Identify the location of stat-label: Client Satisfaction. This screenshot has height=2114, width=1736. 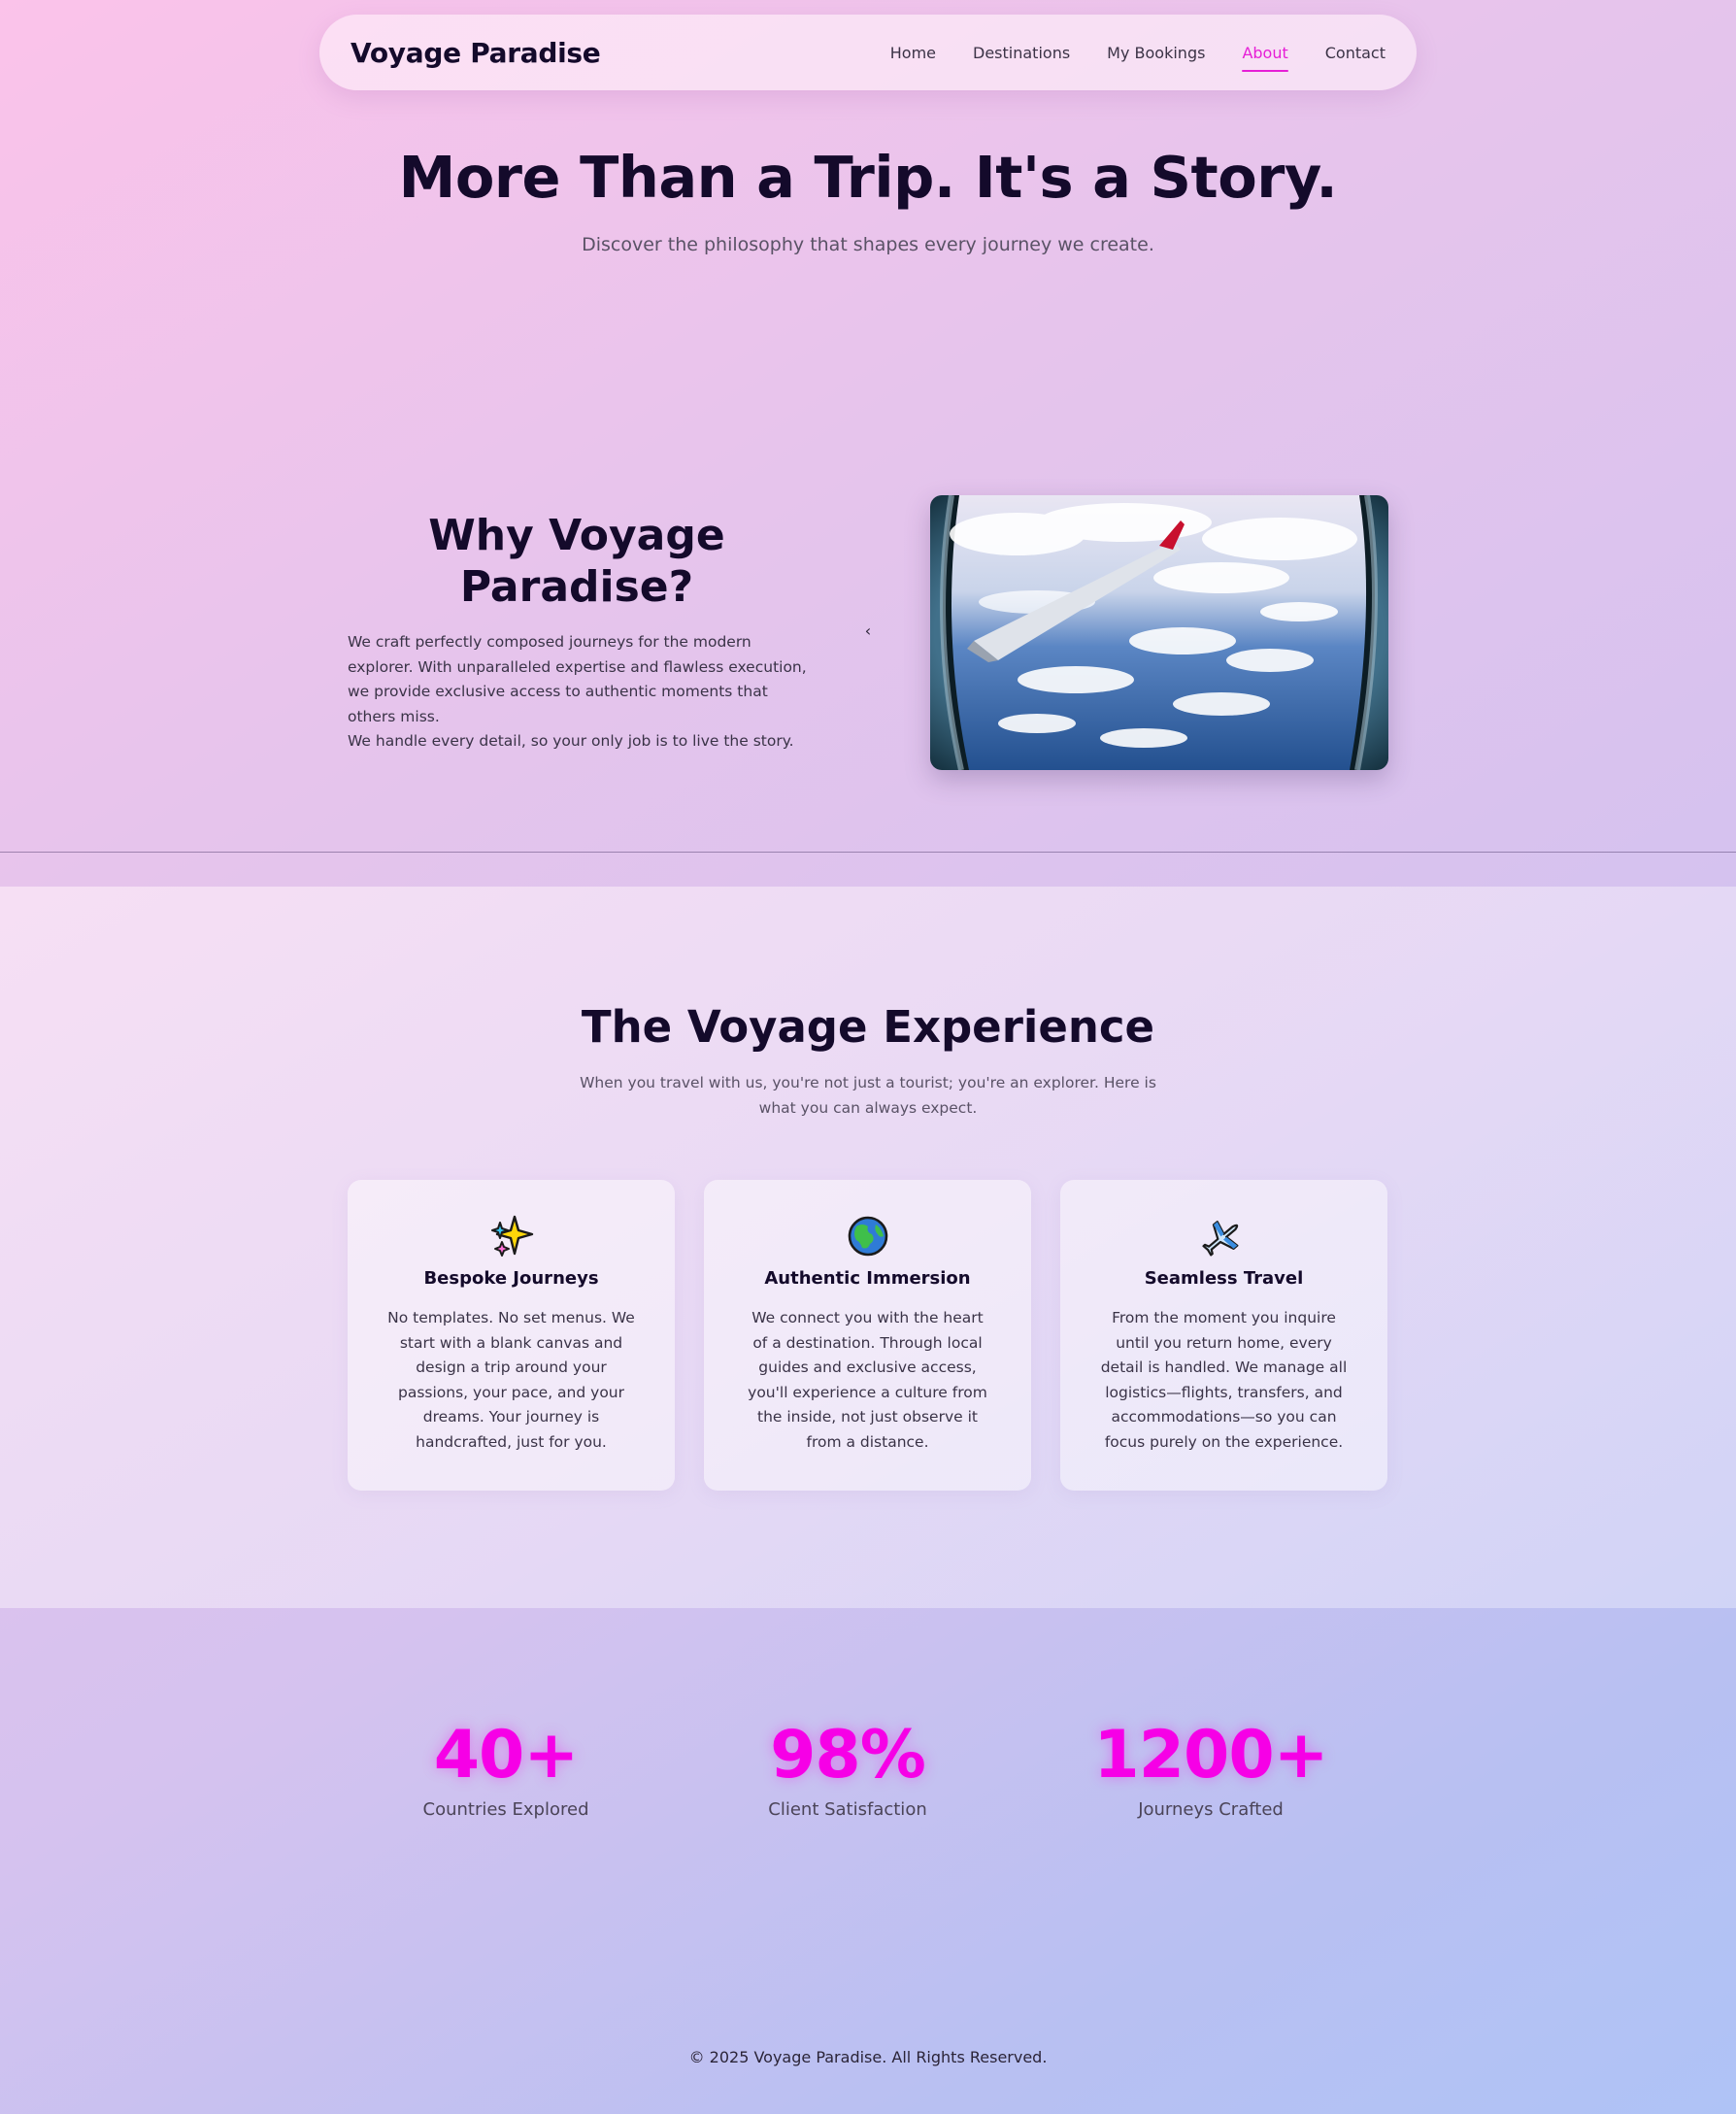
(847, 1809).